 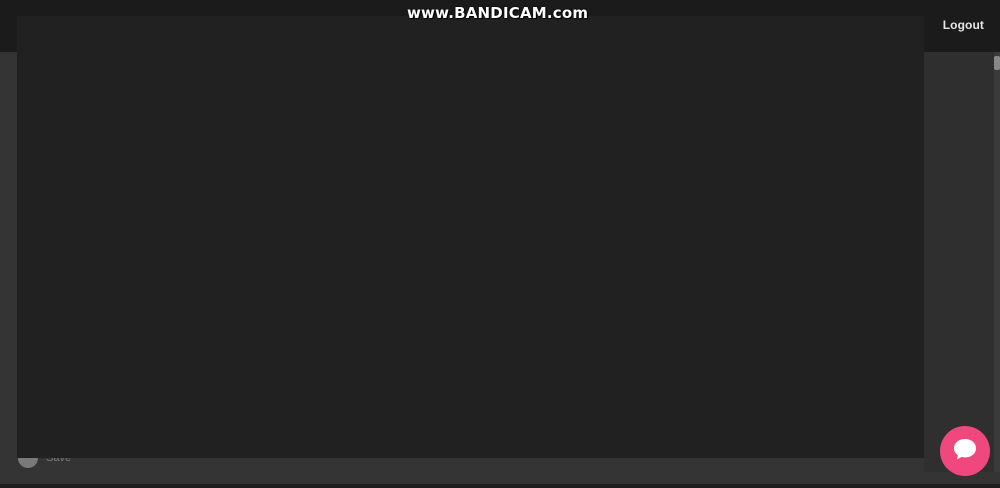 I want to click on right-sidebar-area, so click(x=962, y=262).